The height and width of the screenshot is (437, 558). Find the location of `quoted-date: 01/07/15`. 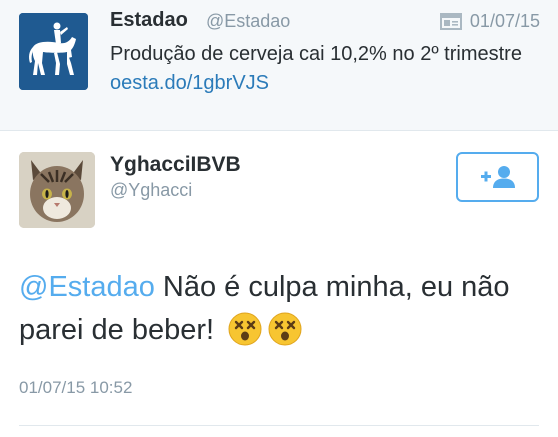

quoted-date: 01/07/15 is located at coordinates (504, 21).